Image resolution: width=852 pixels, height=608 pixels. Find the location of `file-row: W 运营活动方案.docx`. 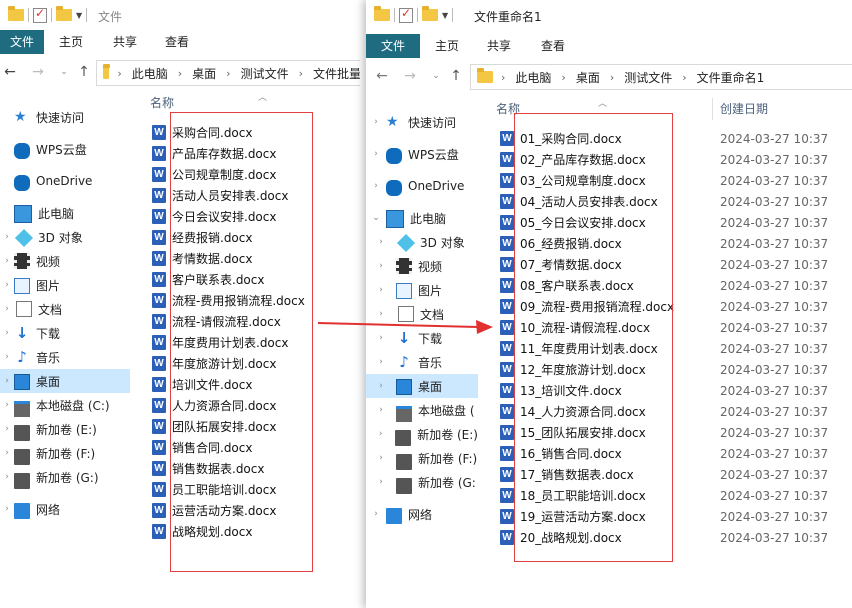

file-row: W 运营活动方案.docx is located at coordinates (250, 510).